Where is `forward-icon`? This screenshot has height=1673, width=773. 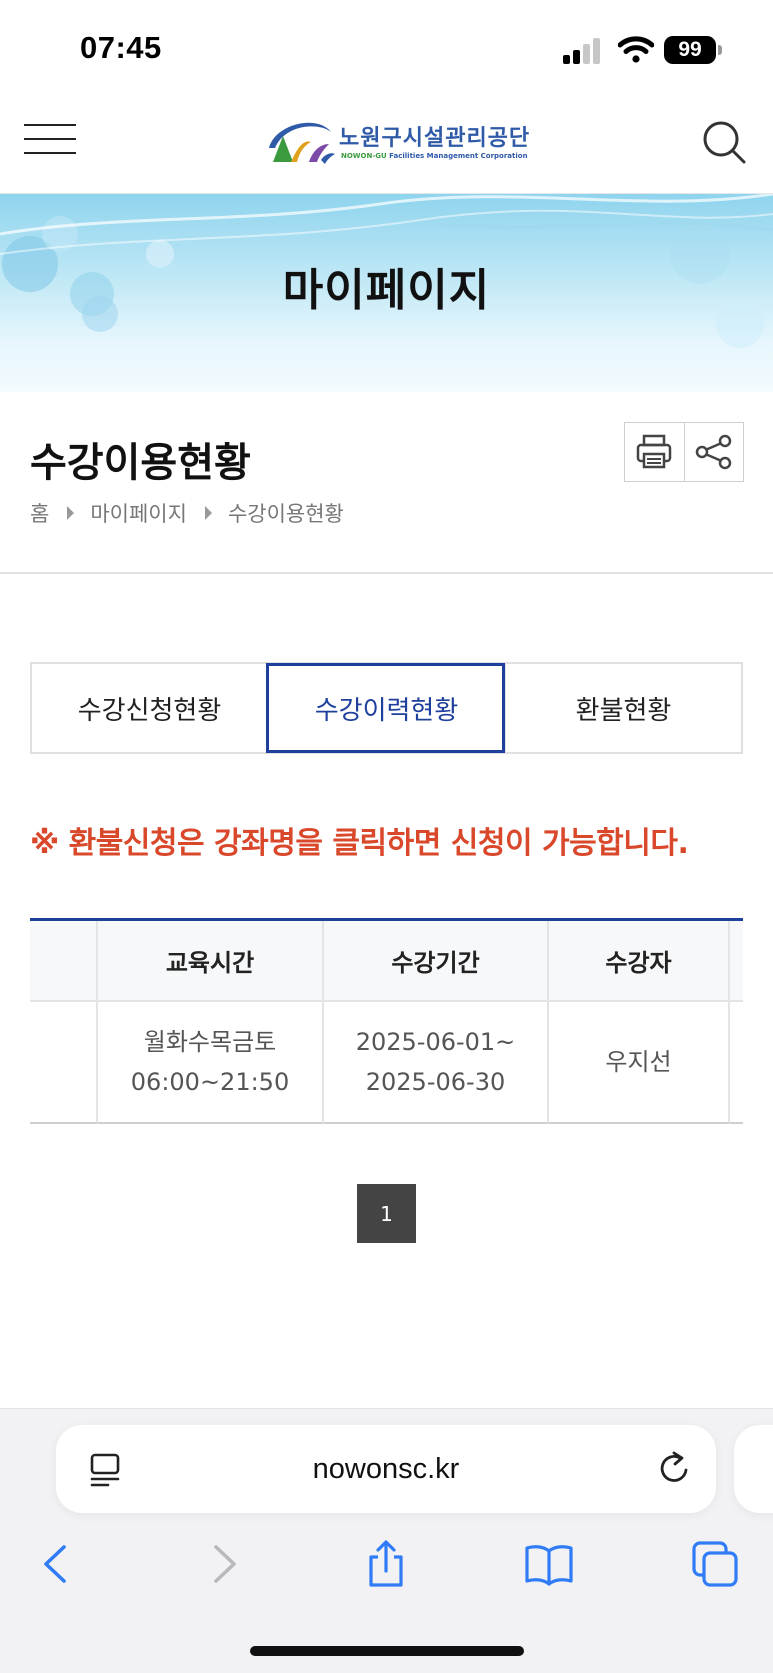
forward-icon is located at coordinates (223, 1564).